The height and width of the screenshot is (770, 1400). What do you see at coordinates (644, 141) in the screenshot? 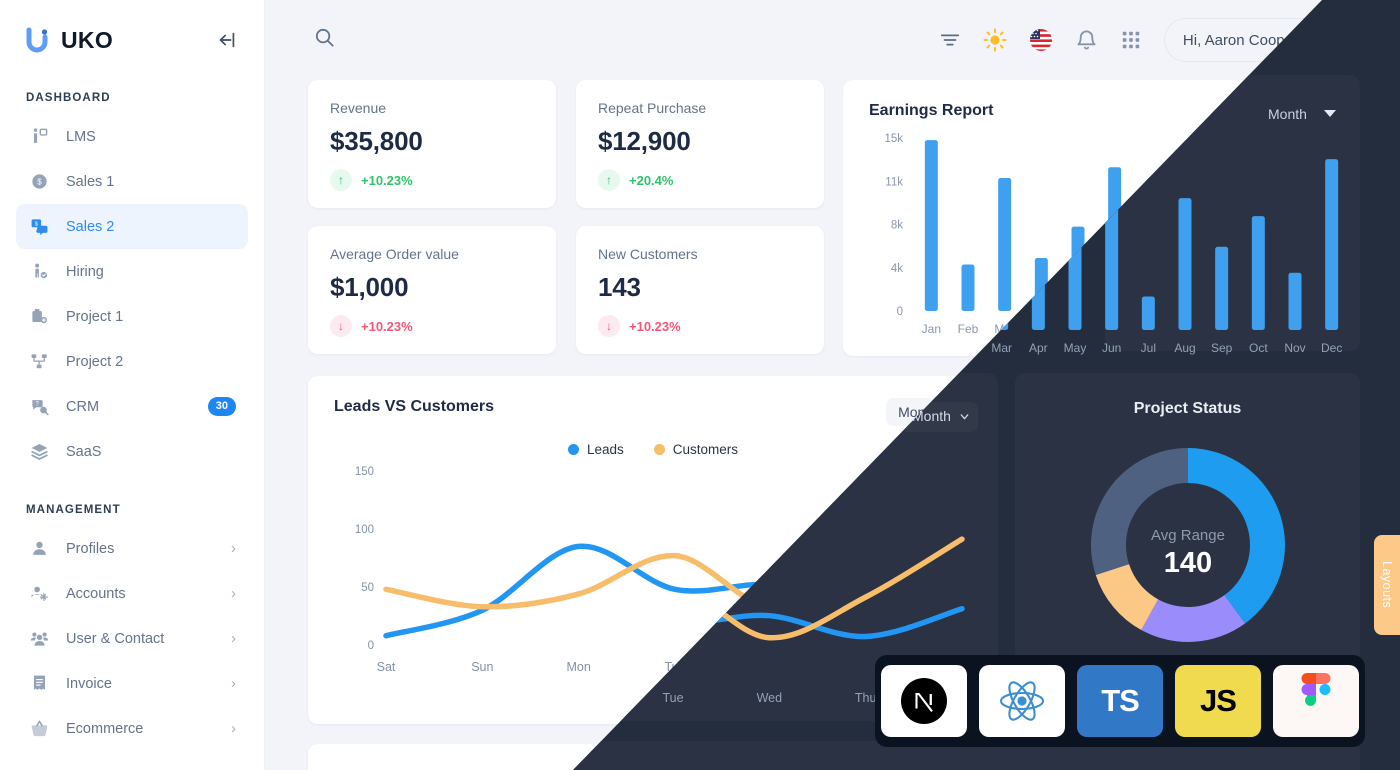
I see `stat-value: $12,900` at bounding box center [644, 141].